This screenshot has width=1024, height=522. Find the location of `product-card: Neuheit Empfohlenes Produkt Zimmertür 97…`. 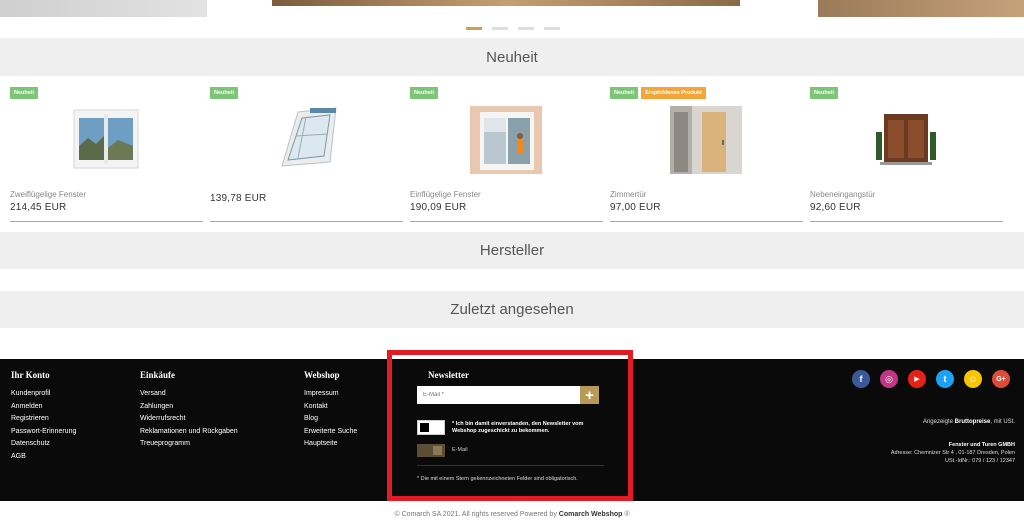

product-card: Neuheit Empfohlenes Produkt Zimmertür 97… is located at coordinates (706, 149).